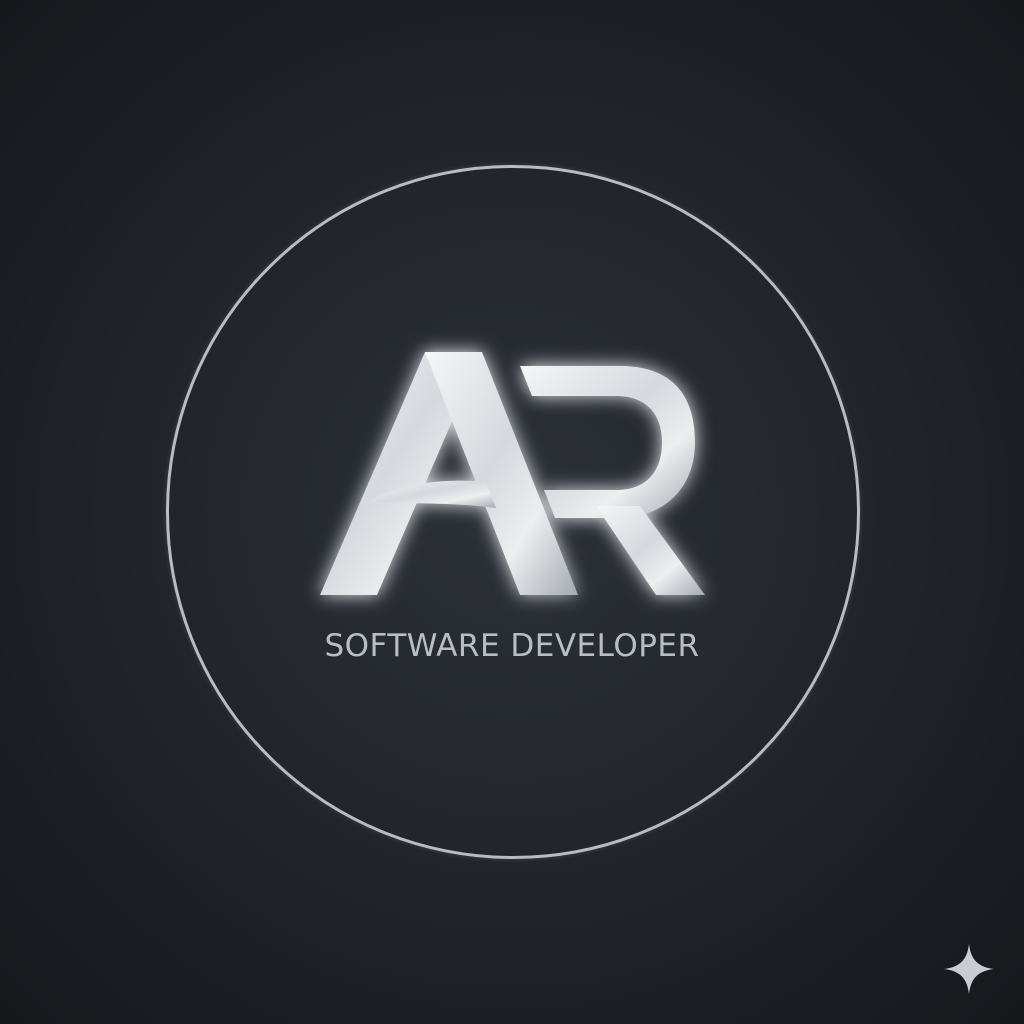 This screenshot has width=1024, height=1024. What do you see at coordinates (969, 969) in the screenshot?
I see `sparkle-icon` at bounding box center [969, 969].